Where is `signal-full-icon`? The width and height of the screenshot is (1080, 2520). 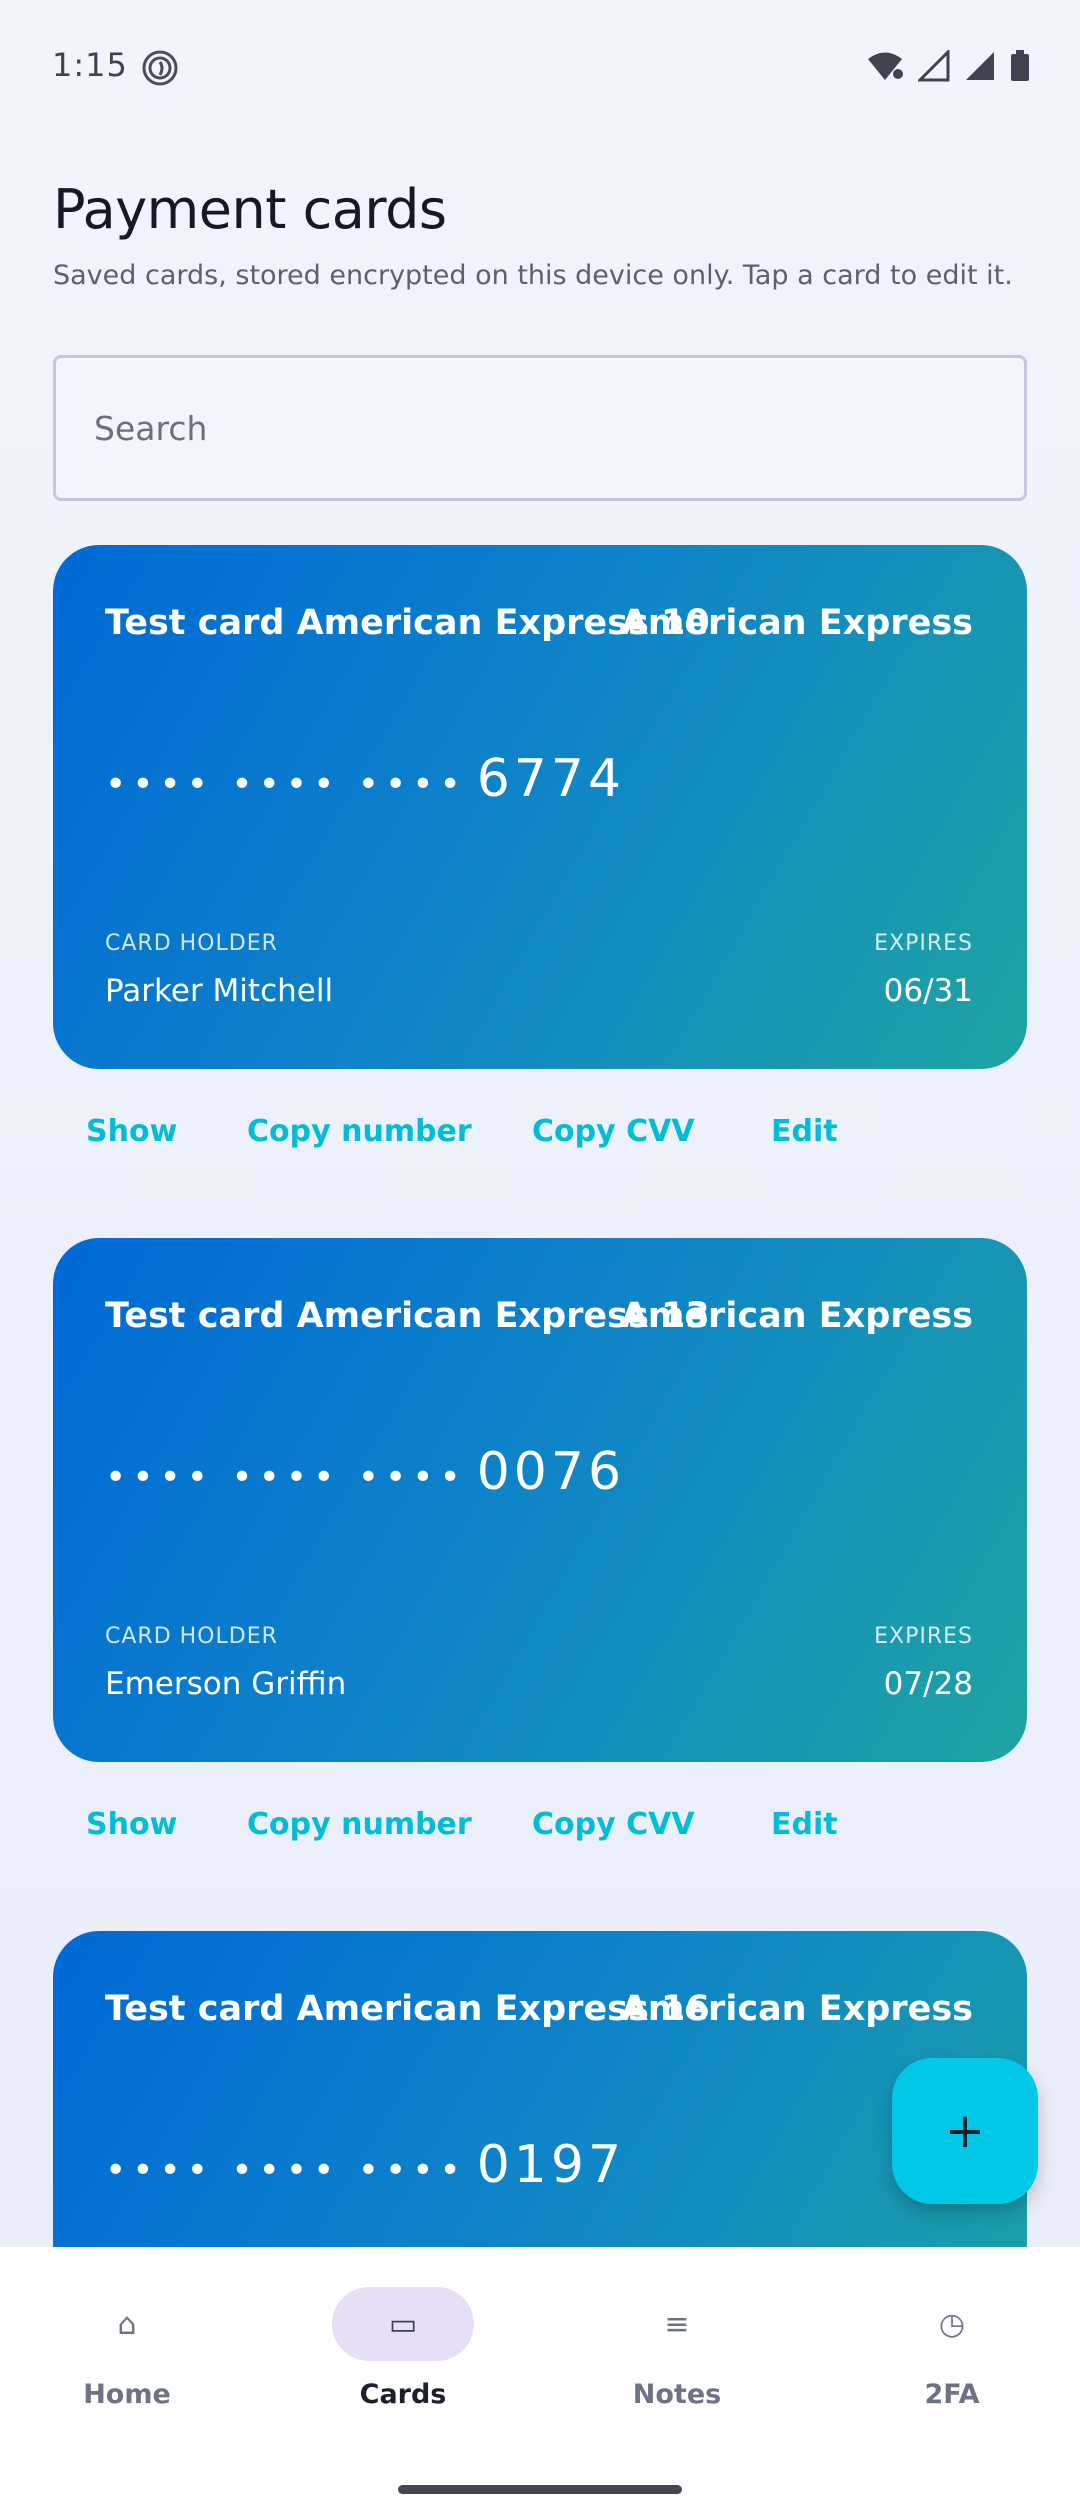
signal-full-icon is located at coordinates (980, 66).